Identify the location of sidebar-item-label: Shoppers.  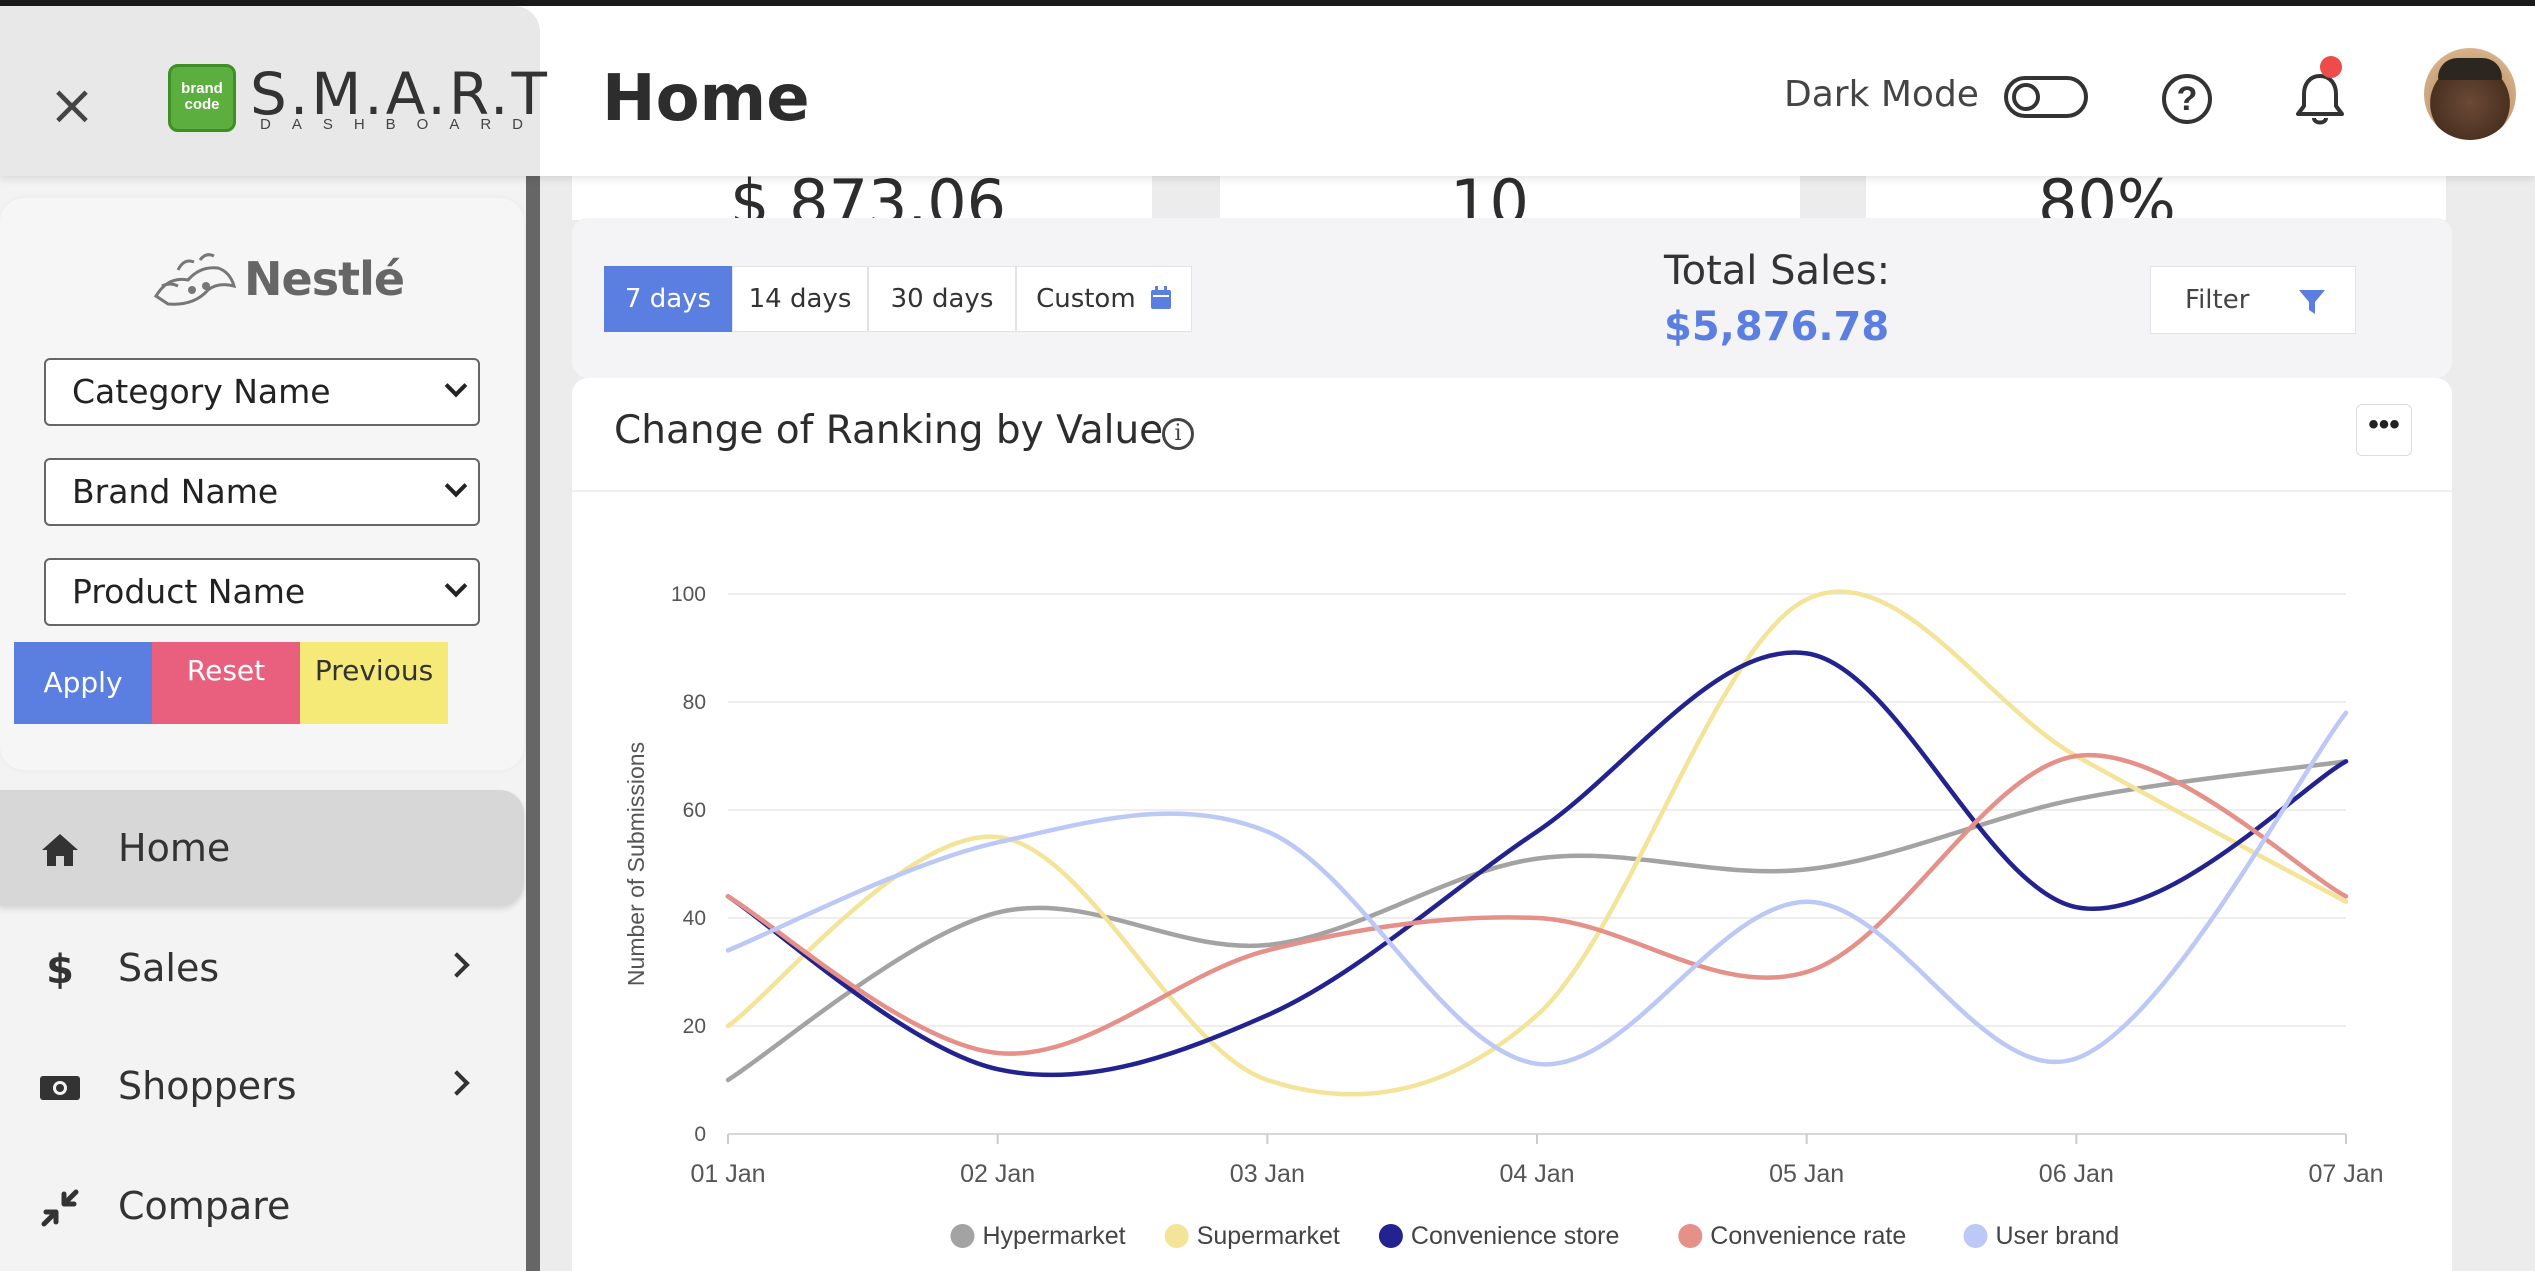
(207, 1086).